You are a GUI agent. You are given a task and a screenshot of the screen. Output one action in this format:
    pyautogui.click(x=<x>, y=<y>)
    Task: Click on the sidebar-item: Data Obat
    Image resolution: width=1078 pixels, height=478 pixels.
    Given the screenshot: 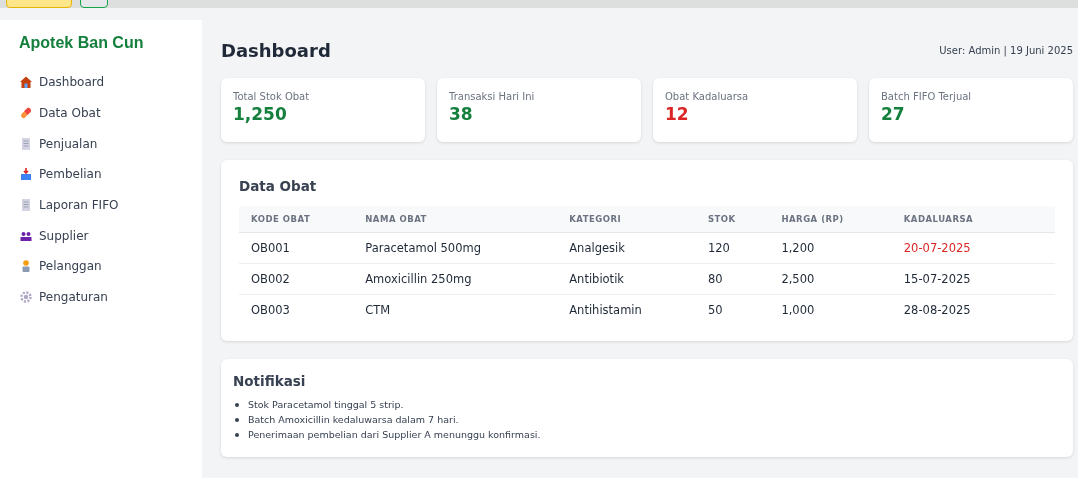 What is the action you would take?
    pyautogui.click(x=70, y=113)
    